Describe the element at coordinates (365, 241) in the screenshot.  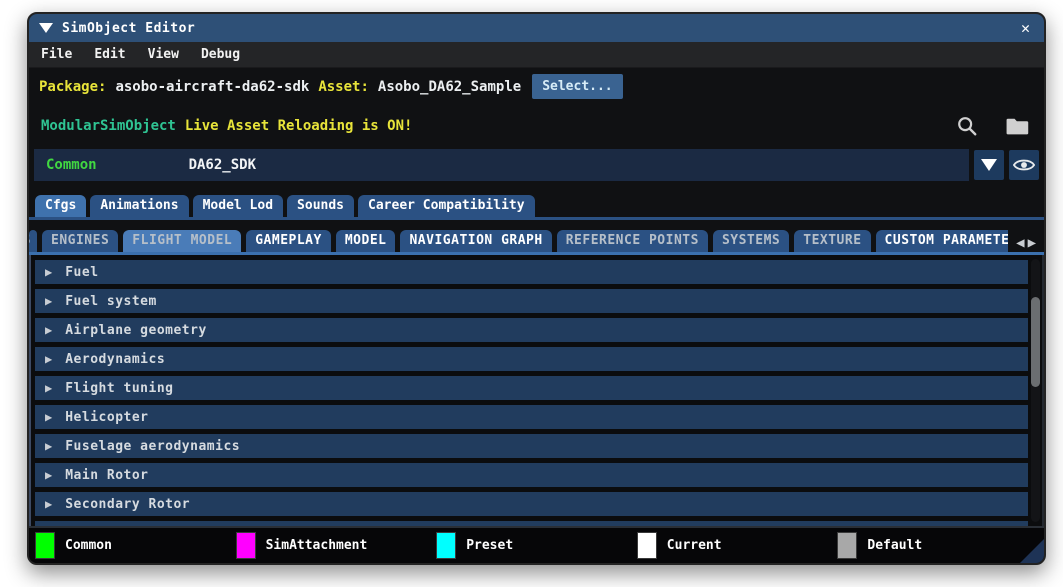
I see `tab-model: MODEL` at that location.